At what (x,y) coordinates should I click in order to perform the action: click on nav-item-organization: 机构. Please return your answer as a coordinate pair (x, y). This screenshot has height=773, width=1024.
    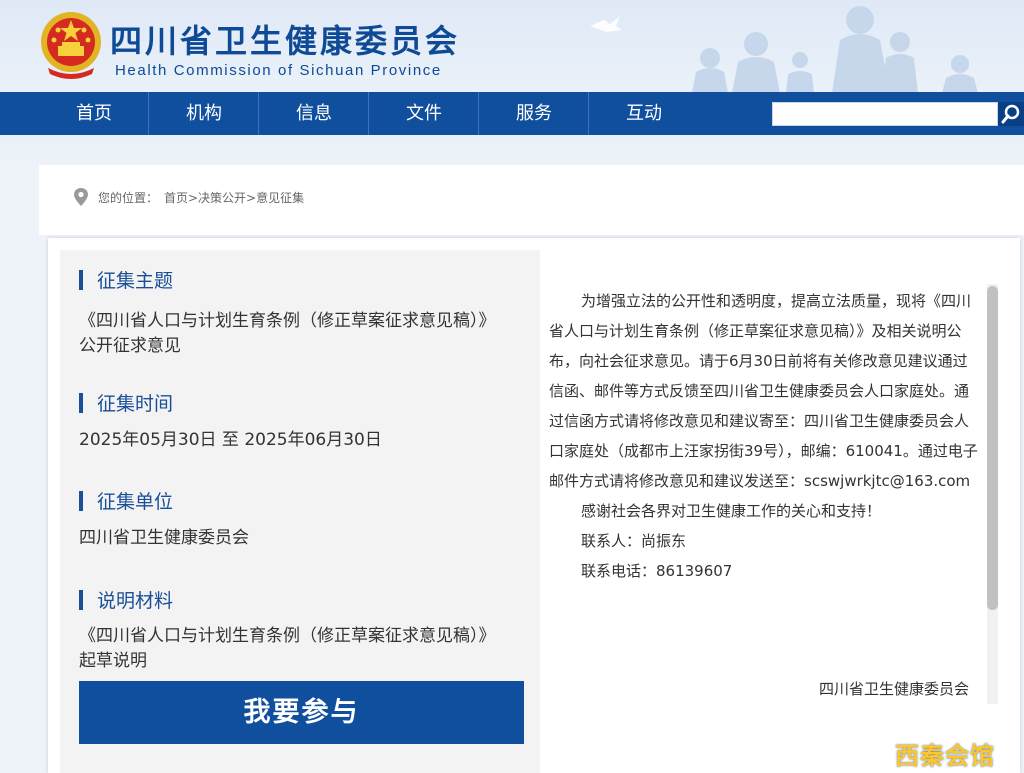
    Looking at the image, I should click on (204, 113).